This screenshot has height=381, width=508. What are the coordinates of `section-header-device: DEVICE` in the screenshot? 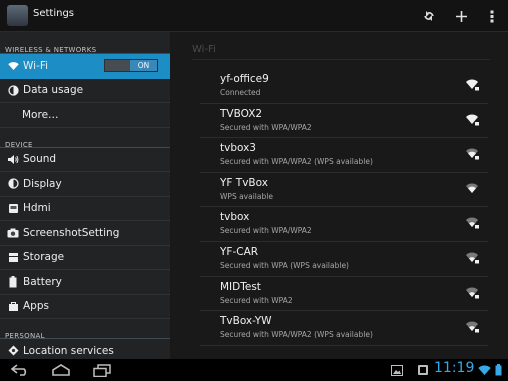 It's located at (85, 138).